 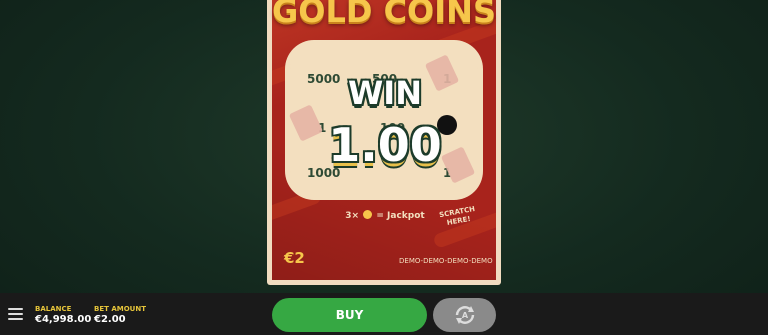 What do you see at coordinates (352, 216) in the screenshot?
I see `jackpot-prefix: 3×` at bounding box center [352, 216].